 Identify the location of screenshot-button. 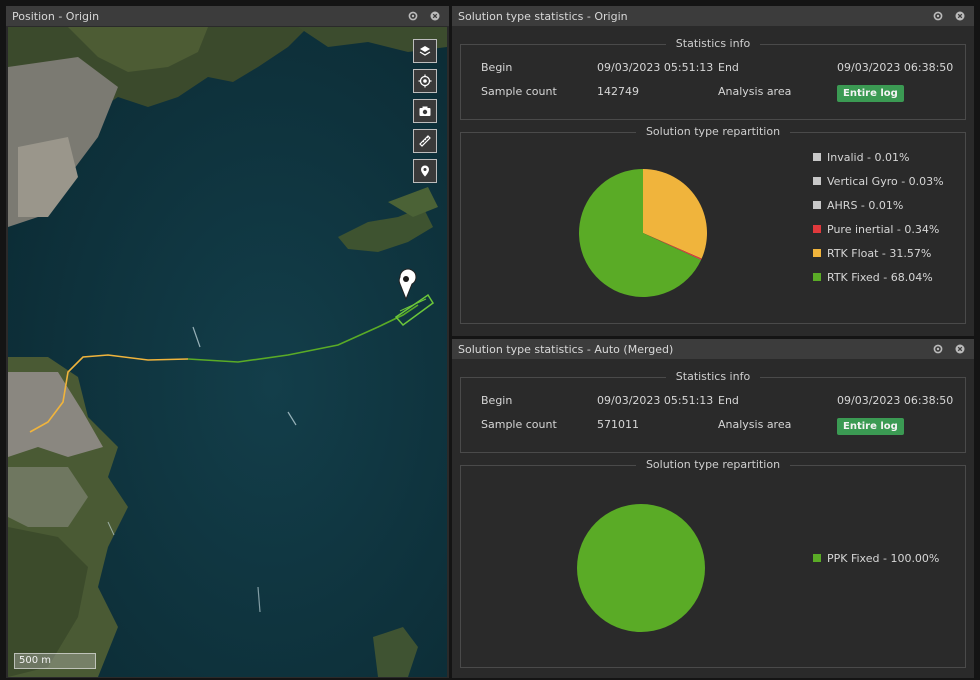
(425, 111).